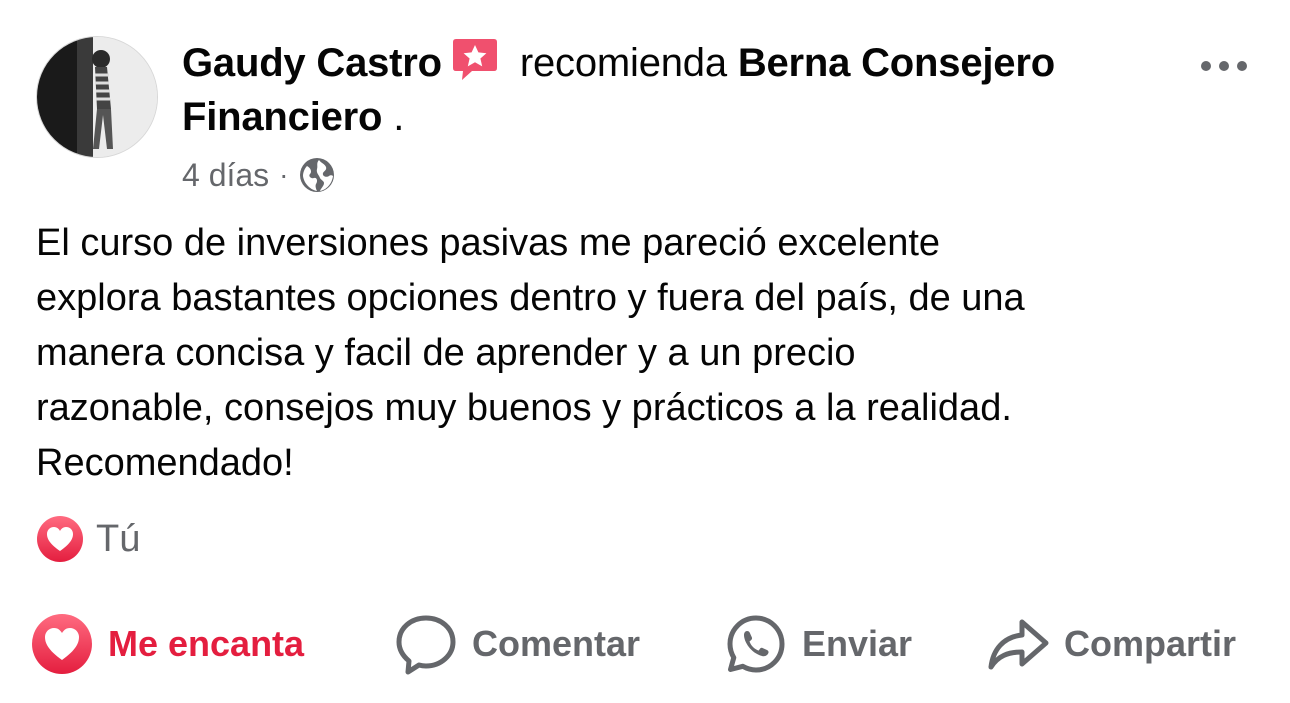 The image size is (1290, 703). I want to click on share-button: Compartir, so click(1111, 644).